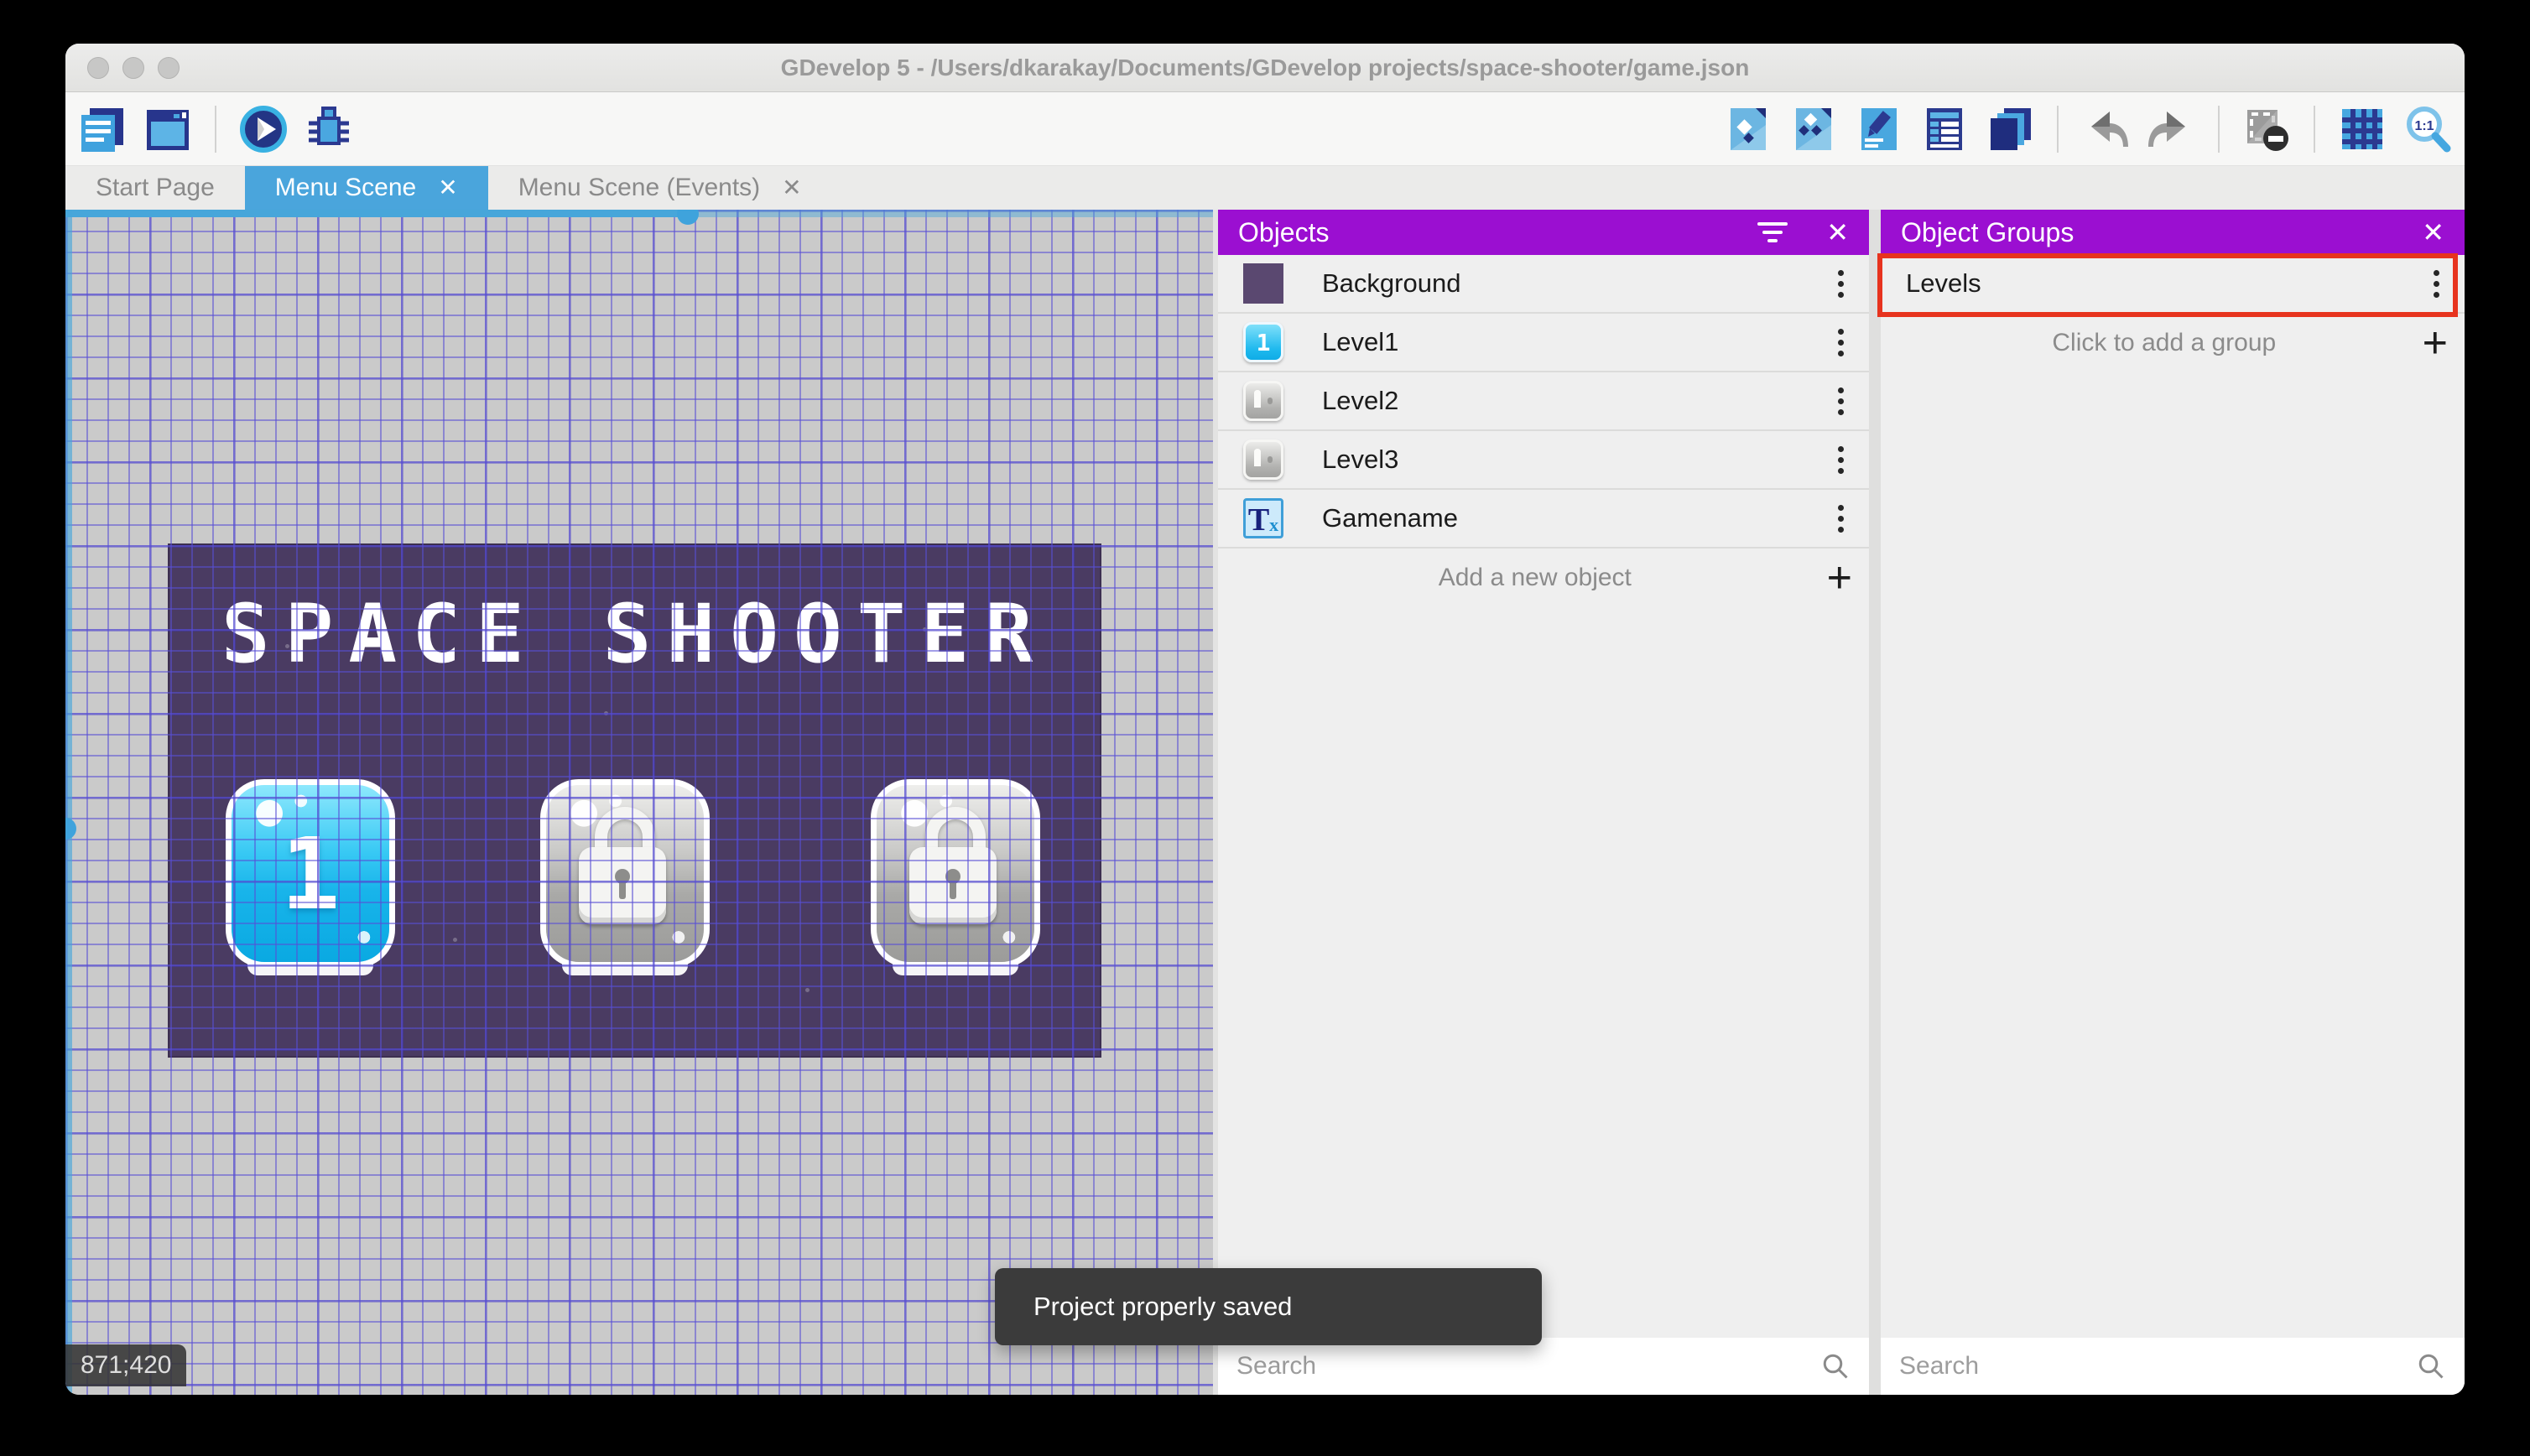 The height and width of the screenshot is (1456, 2530). I want to click on group-row-levels: Levels, so click(2173, 284).